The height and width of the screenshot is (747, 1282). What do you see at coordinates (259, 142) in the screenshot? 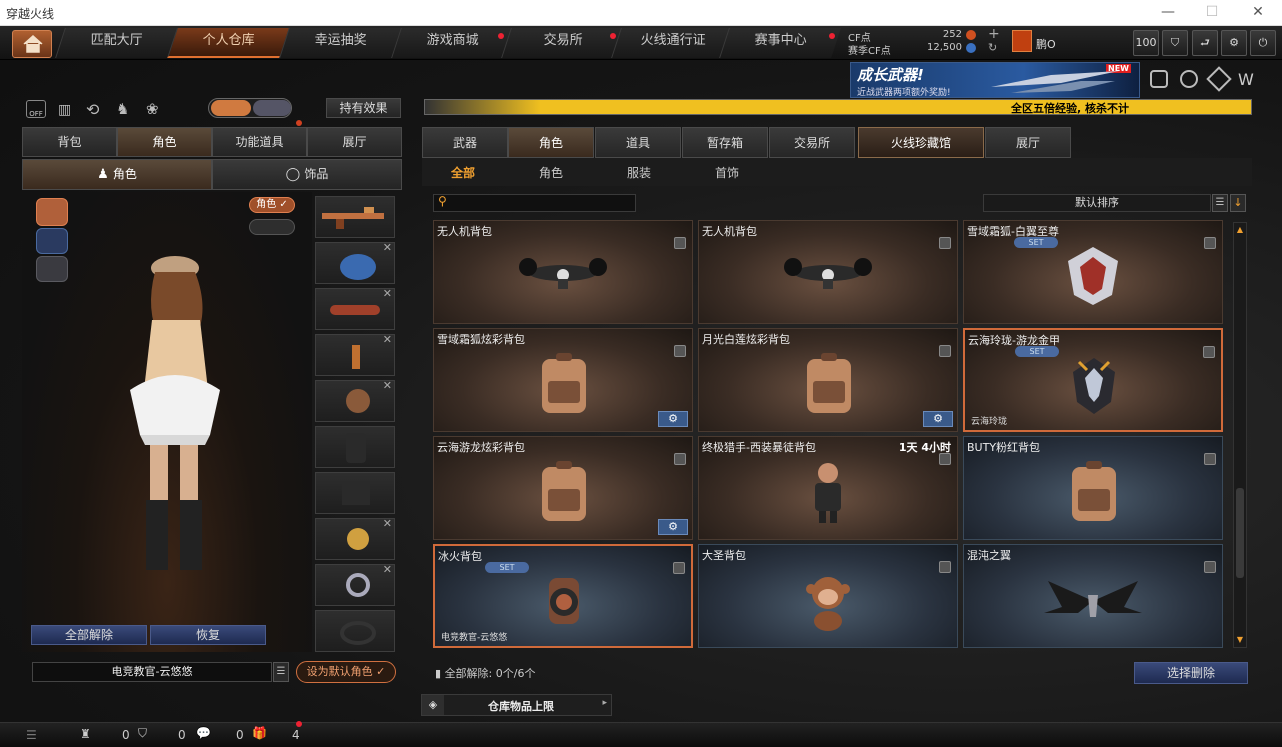
I see `left-tab-items: 功能道具` at bounding box center [259, 142].